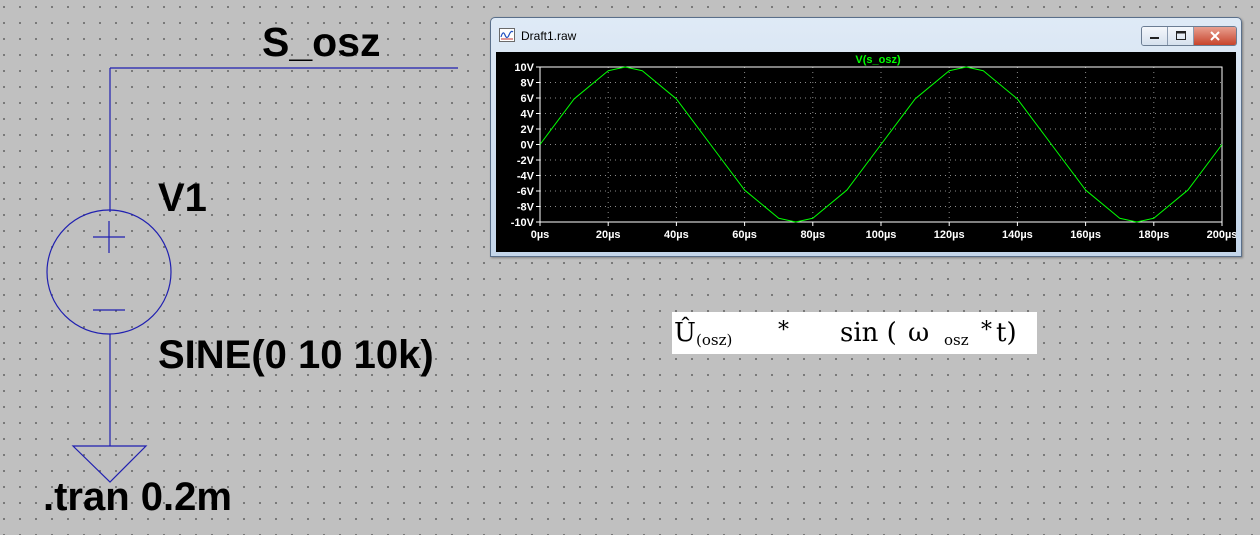 The height and width of the screenshot is (535, 1260). I want to click on x-tick-label: 120µs, so click(949, 235).